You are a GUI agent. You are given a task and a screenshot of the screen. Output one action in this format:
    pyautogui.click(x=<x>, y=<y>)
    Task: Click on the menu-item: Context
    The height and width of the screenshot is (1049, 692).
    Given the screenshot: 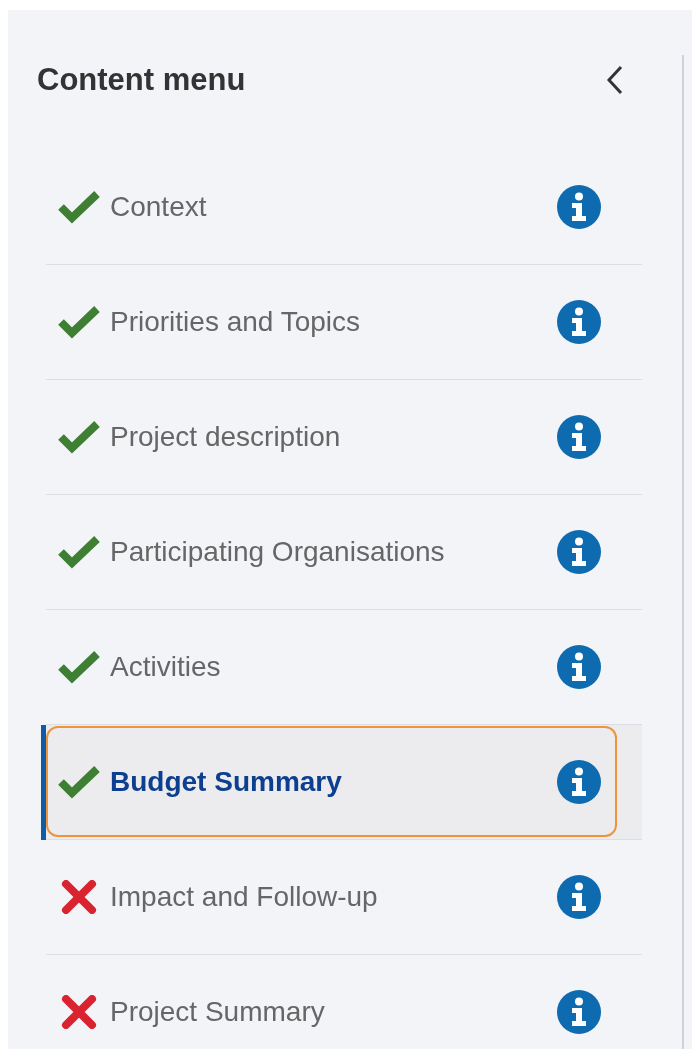 What is the action you would take?
    pyautogui.click(x=331, y=206)
    